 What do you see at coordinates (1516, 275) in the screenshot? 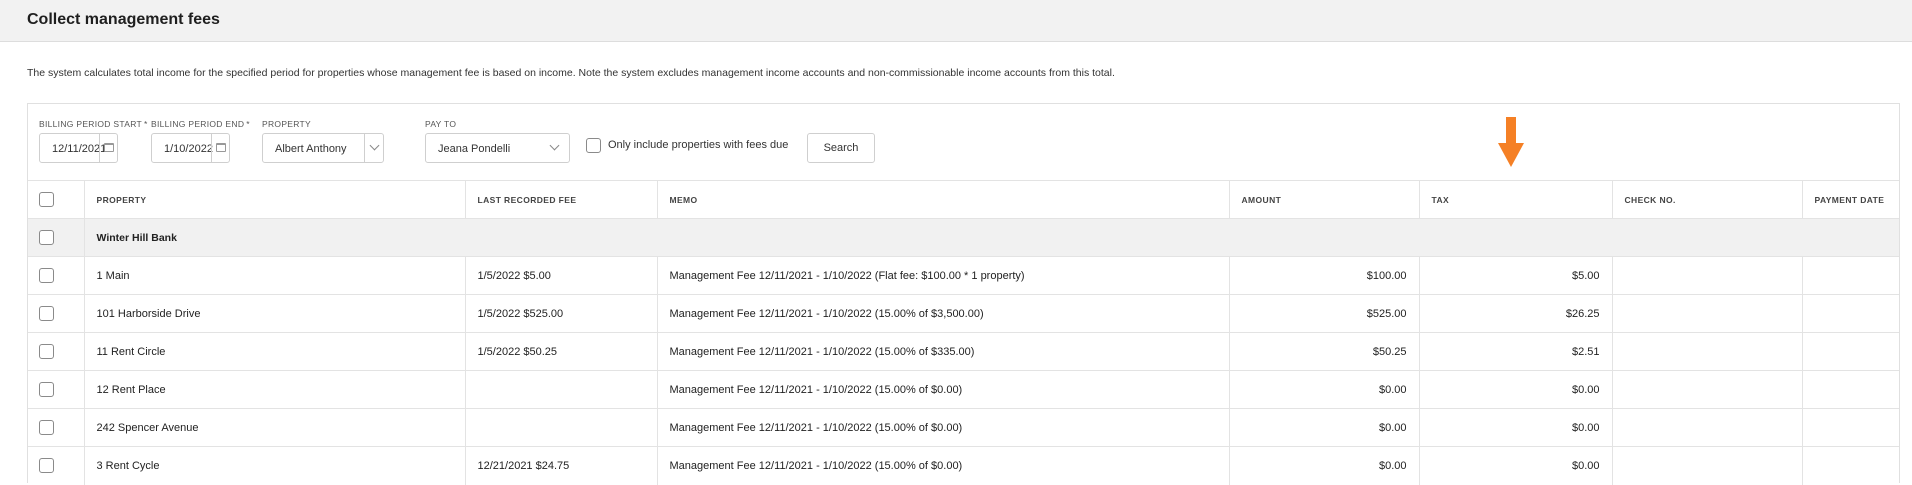
I see `cell-tax: $5.00` at bounding box center [1516, 275].